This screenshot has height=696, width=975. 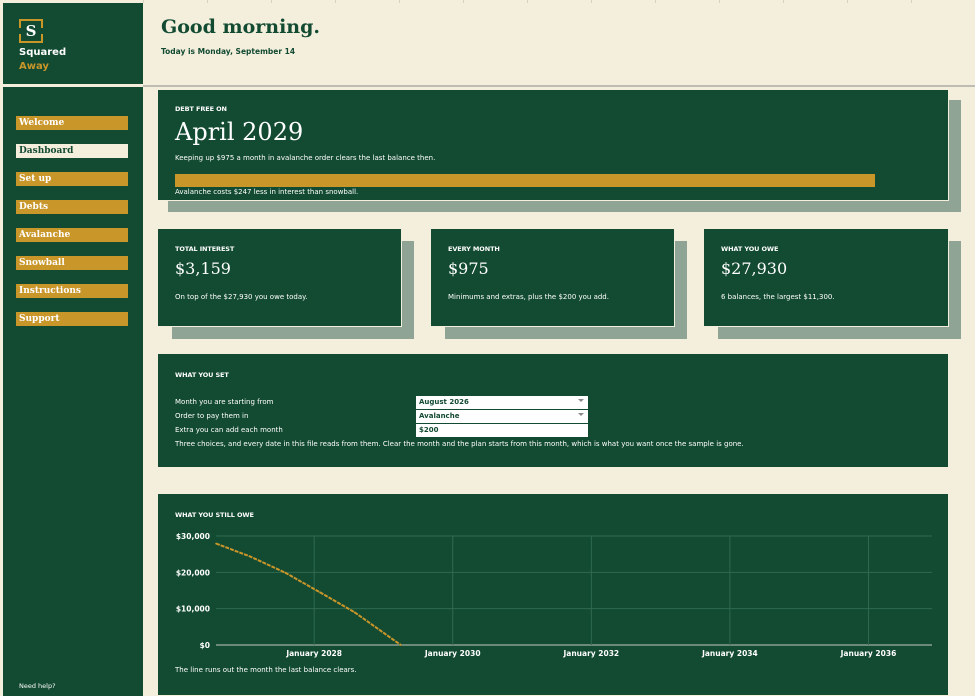 What do you see at coordinates (205, 645) in the screenshot?
I see `y-tick-label: $0` at bounding box center [205, 645].